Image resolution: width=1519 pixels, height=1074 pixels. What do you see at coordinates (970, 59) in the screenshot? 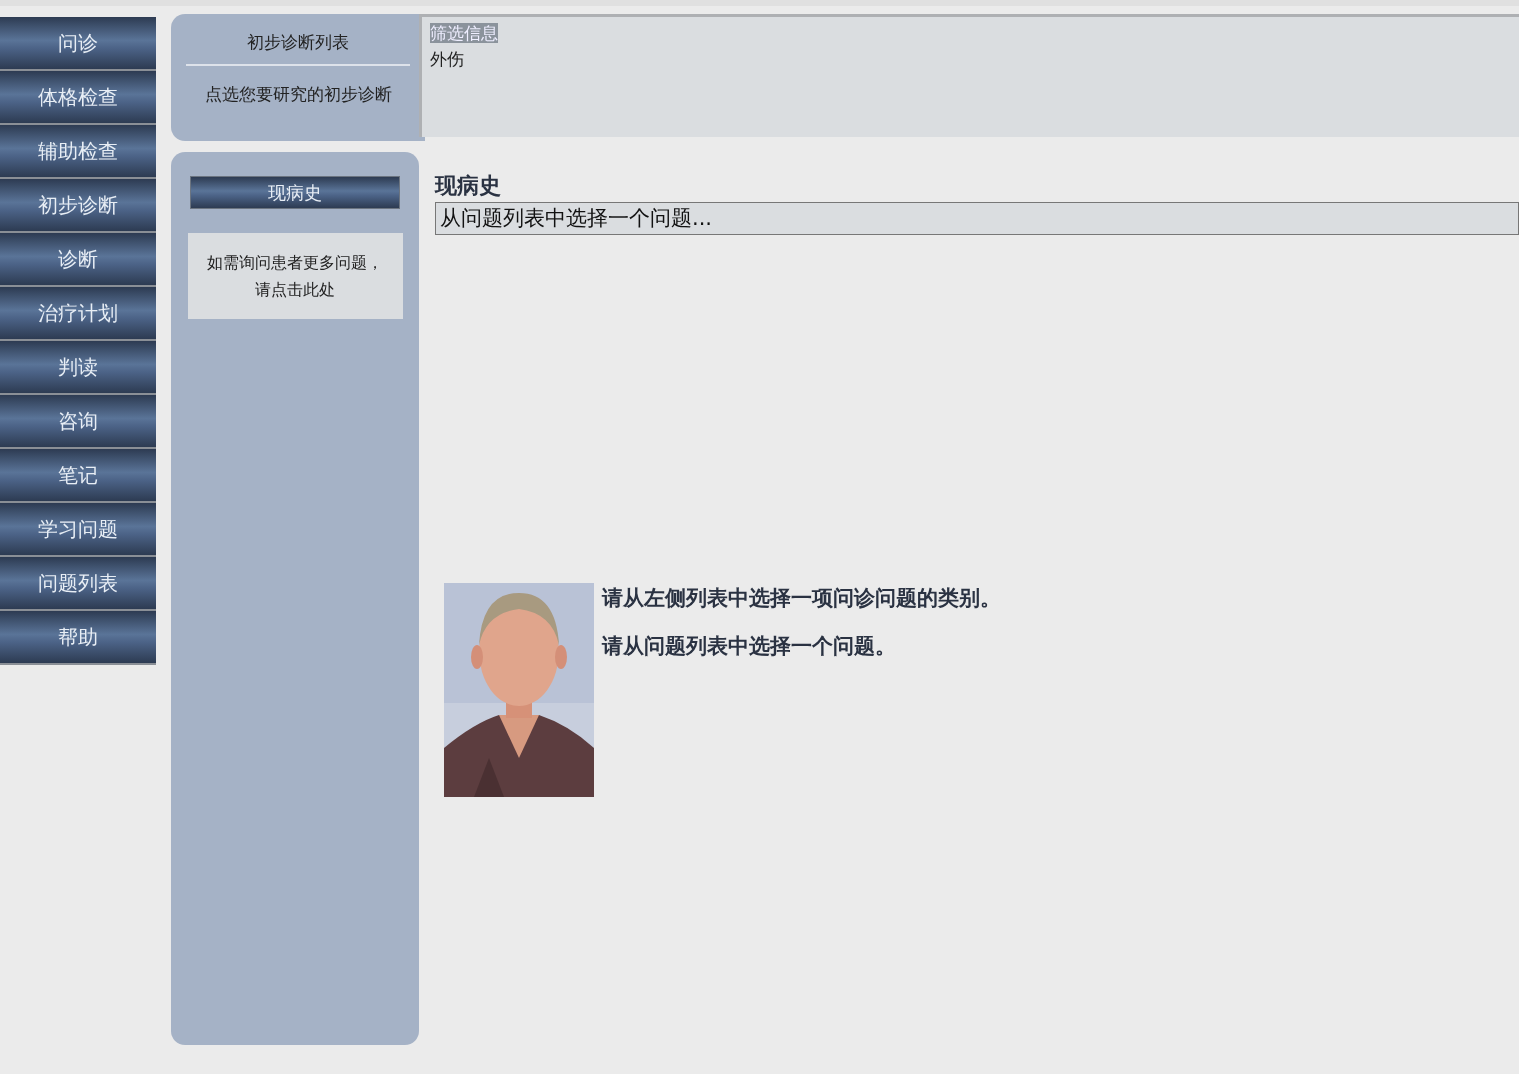
I see `filter-item: 外伤` at bounding box center [970, 59].